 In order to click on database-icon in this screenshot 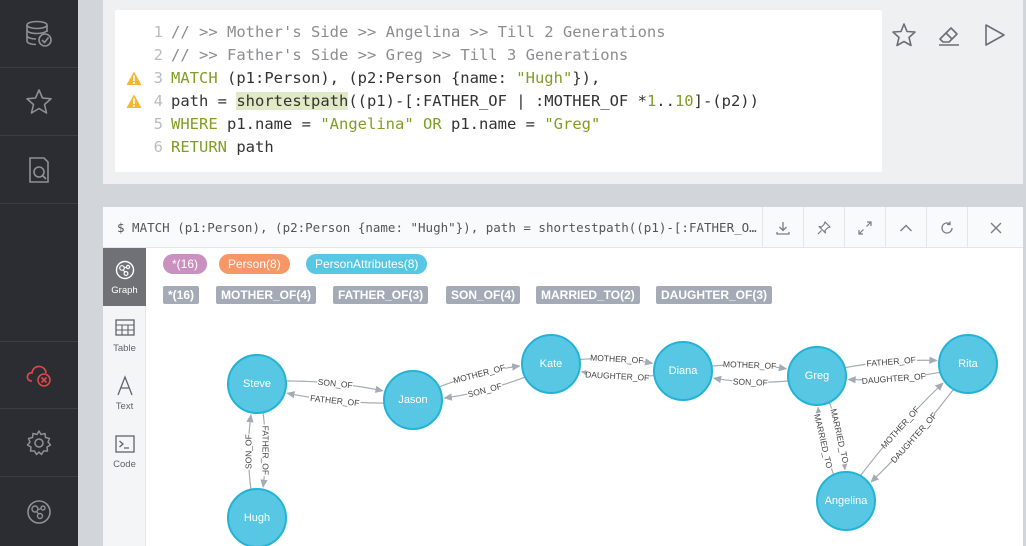, I will do `click(39, 33)`.